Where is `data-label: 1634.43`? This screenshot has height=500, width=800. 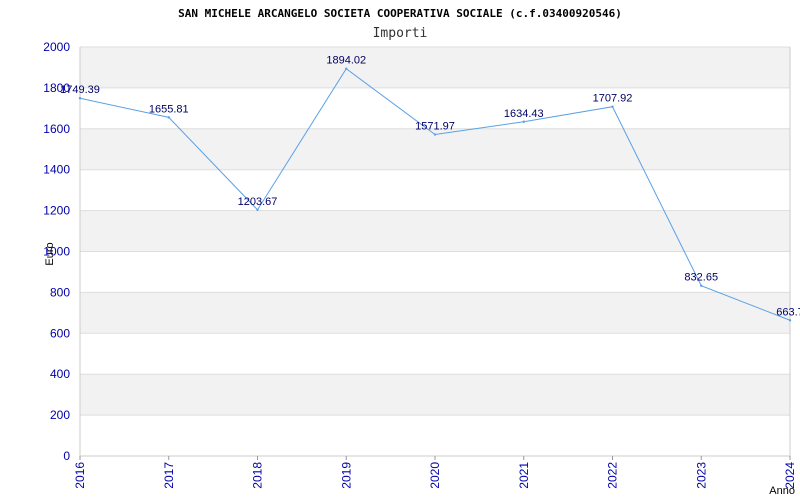 data-label: 1634.43 is located at coordinates (524, 114).